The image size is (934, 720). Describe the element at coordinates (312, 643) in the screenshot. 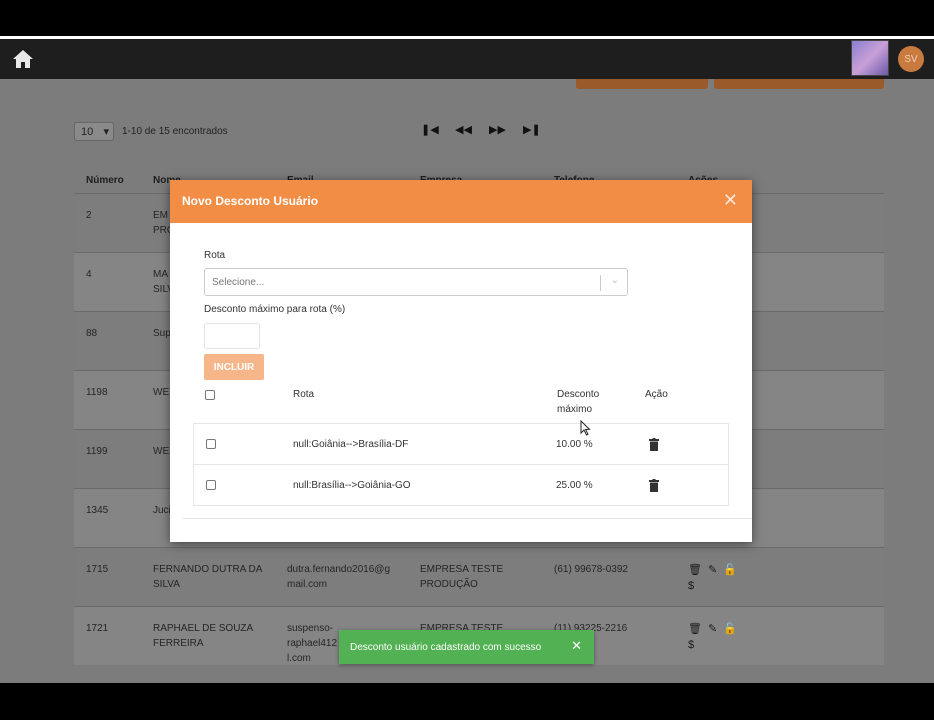

I see `cell-email: suspenso- raphael412 l.com` at that location.